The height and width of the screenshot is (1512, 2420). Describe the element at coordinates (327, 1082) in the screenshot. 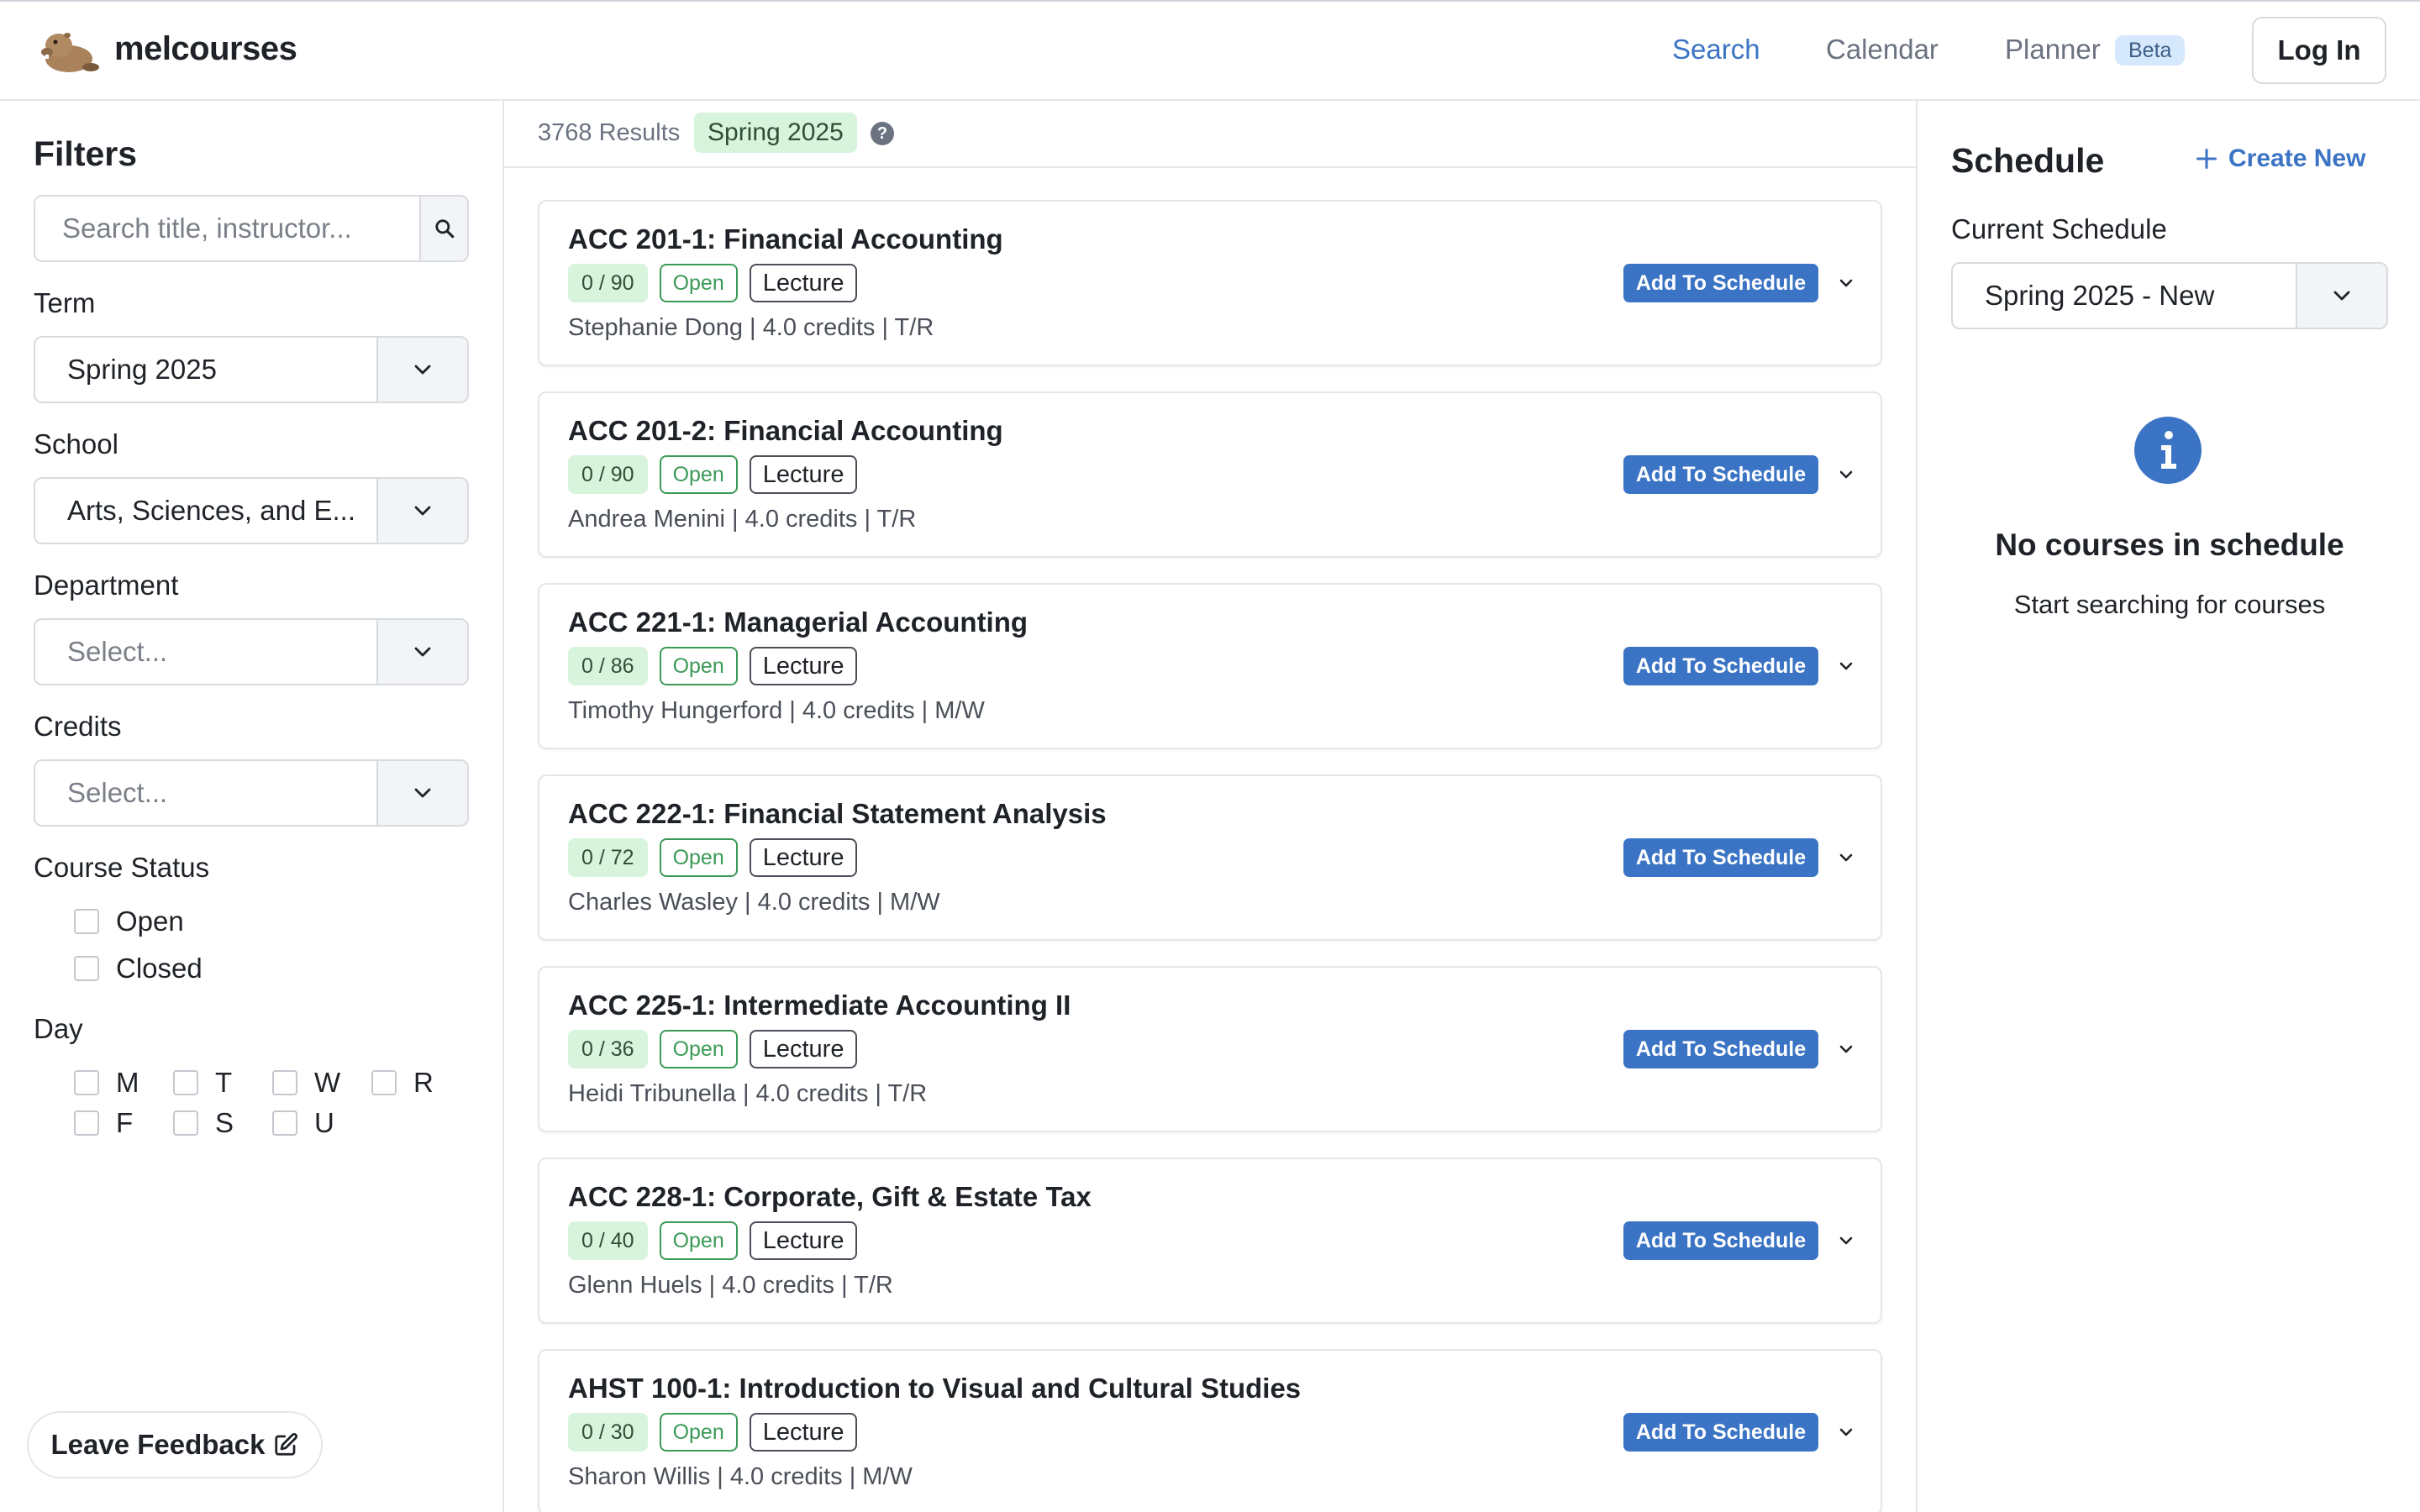

I see `day-w-label: W` at that location.